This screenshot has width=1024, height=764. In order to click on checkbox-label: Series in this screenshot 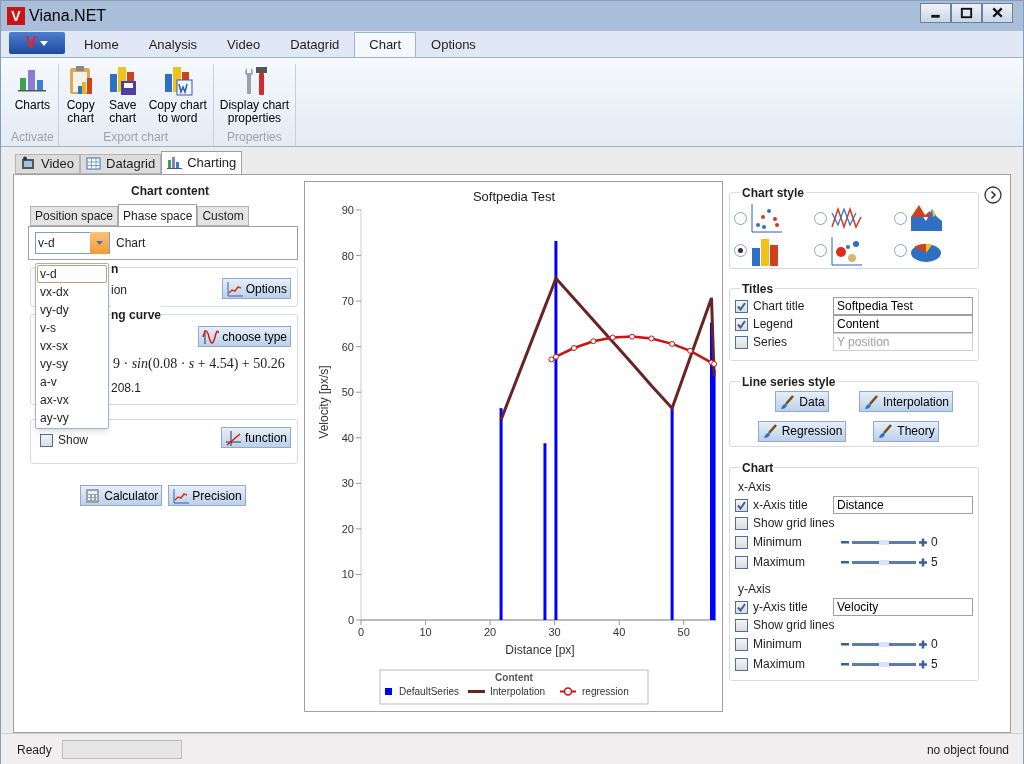, I will do `click(770, 342)`.